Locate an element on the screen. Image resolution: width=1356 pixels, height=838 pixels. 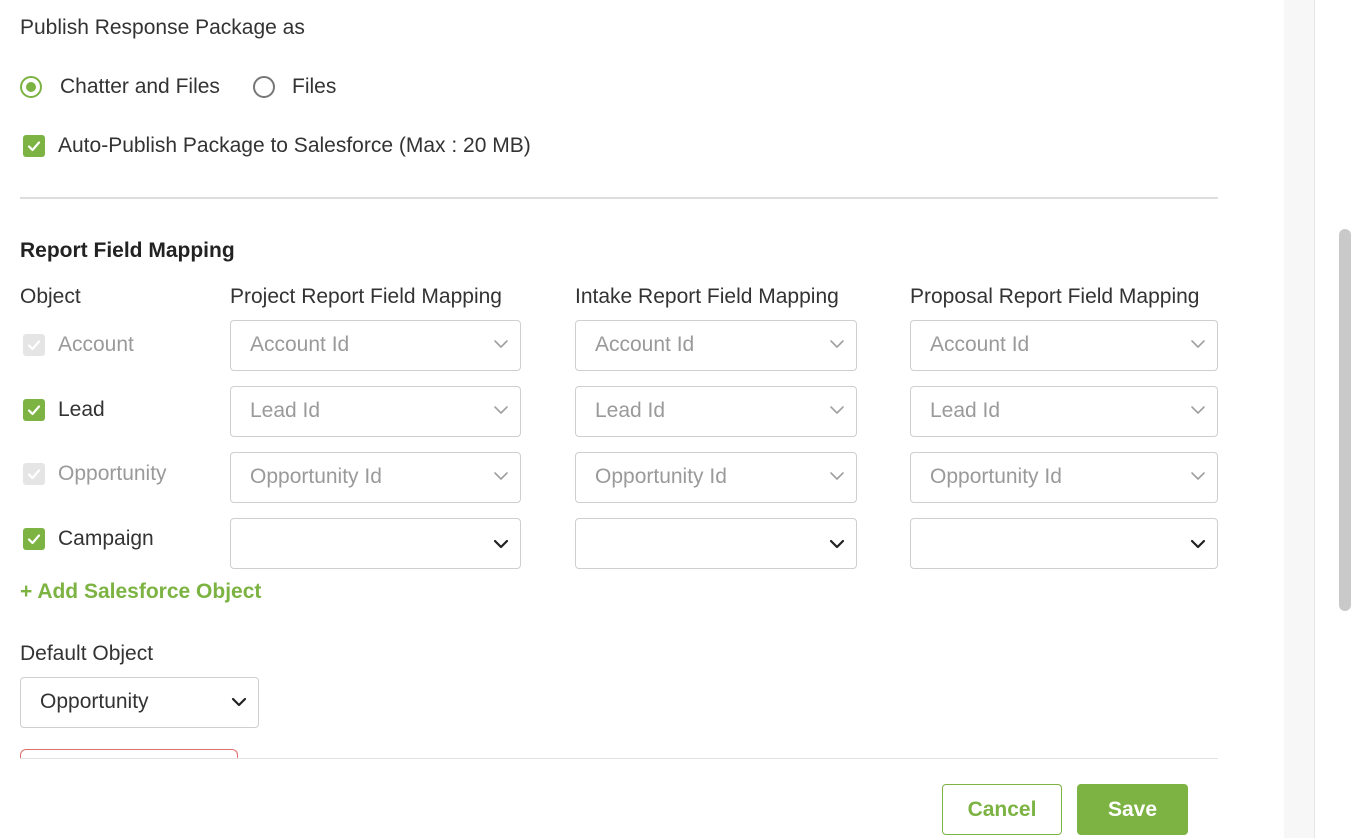
column-header-proposal: Proposal Report Field Mapping is located at coordinates (1055, 296).